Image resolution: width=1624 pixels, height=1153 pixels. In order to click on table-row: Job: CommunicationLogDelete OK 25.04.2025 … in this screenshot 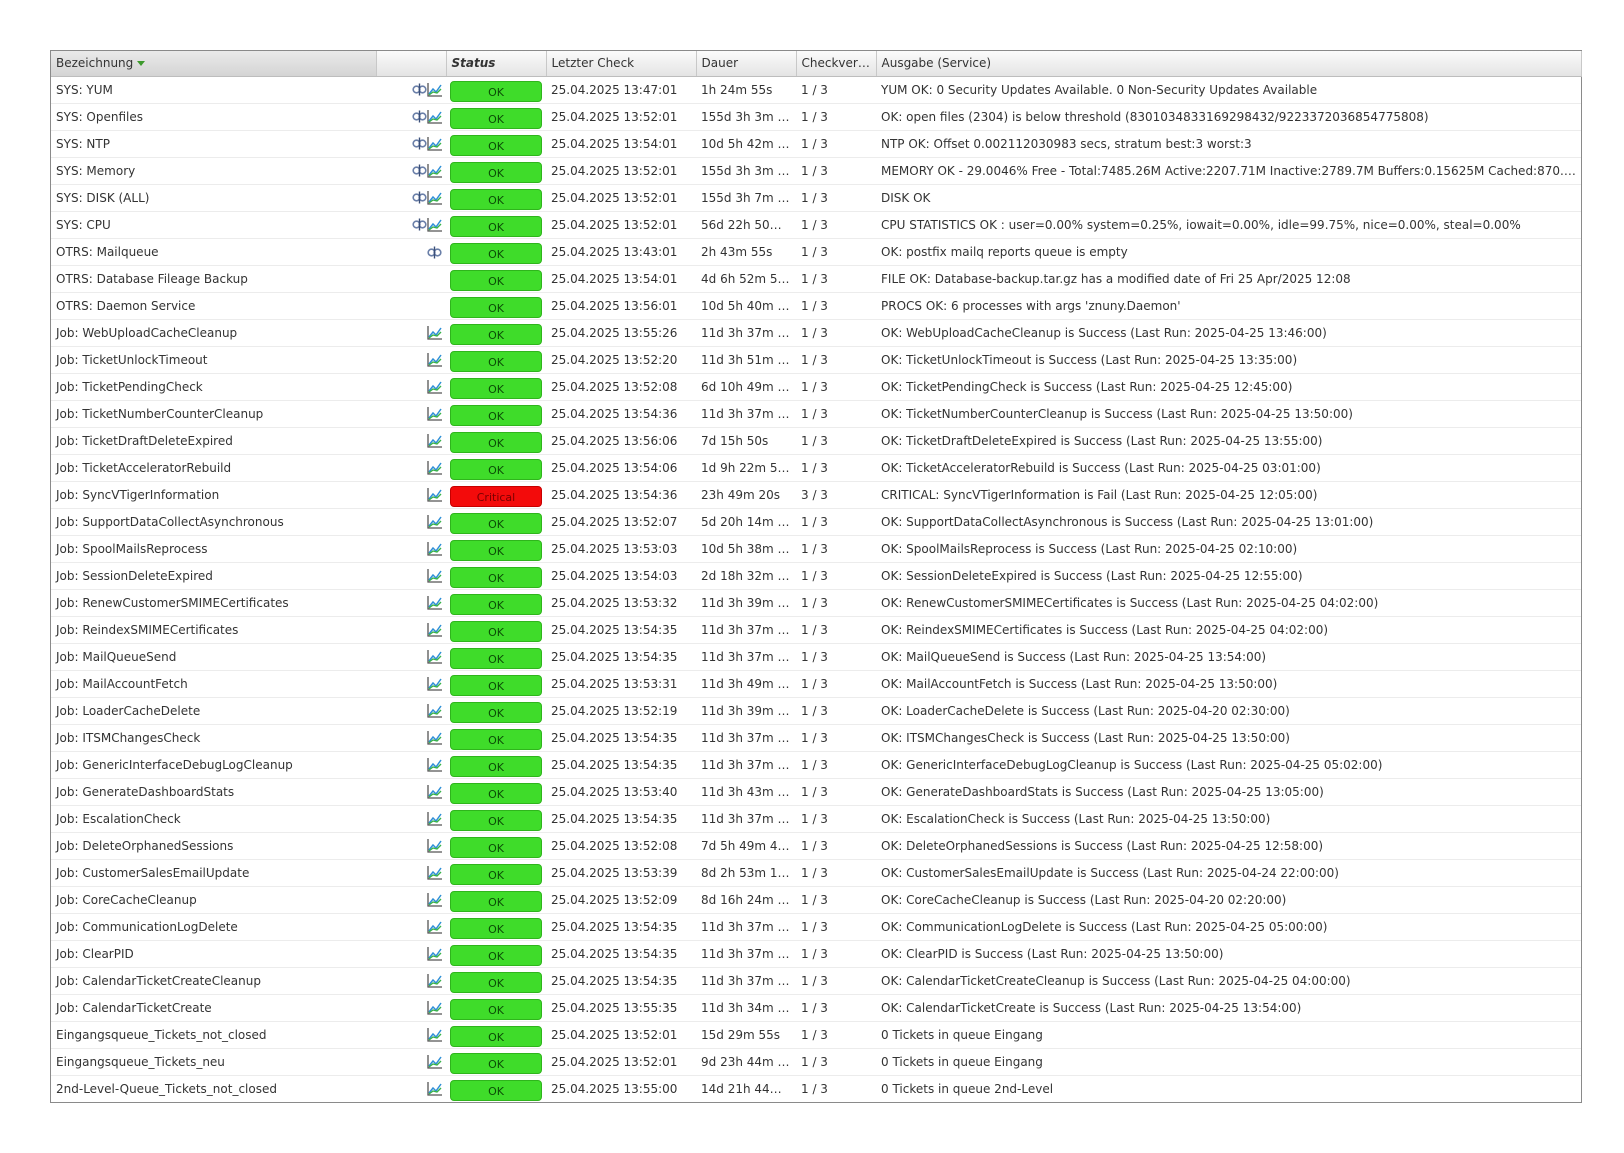, I will do `click(816, 927)`.